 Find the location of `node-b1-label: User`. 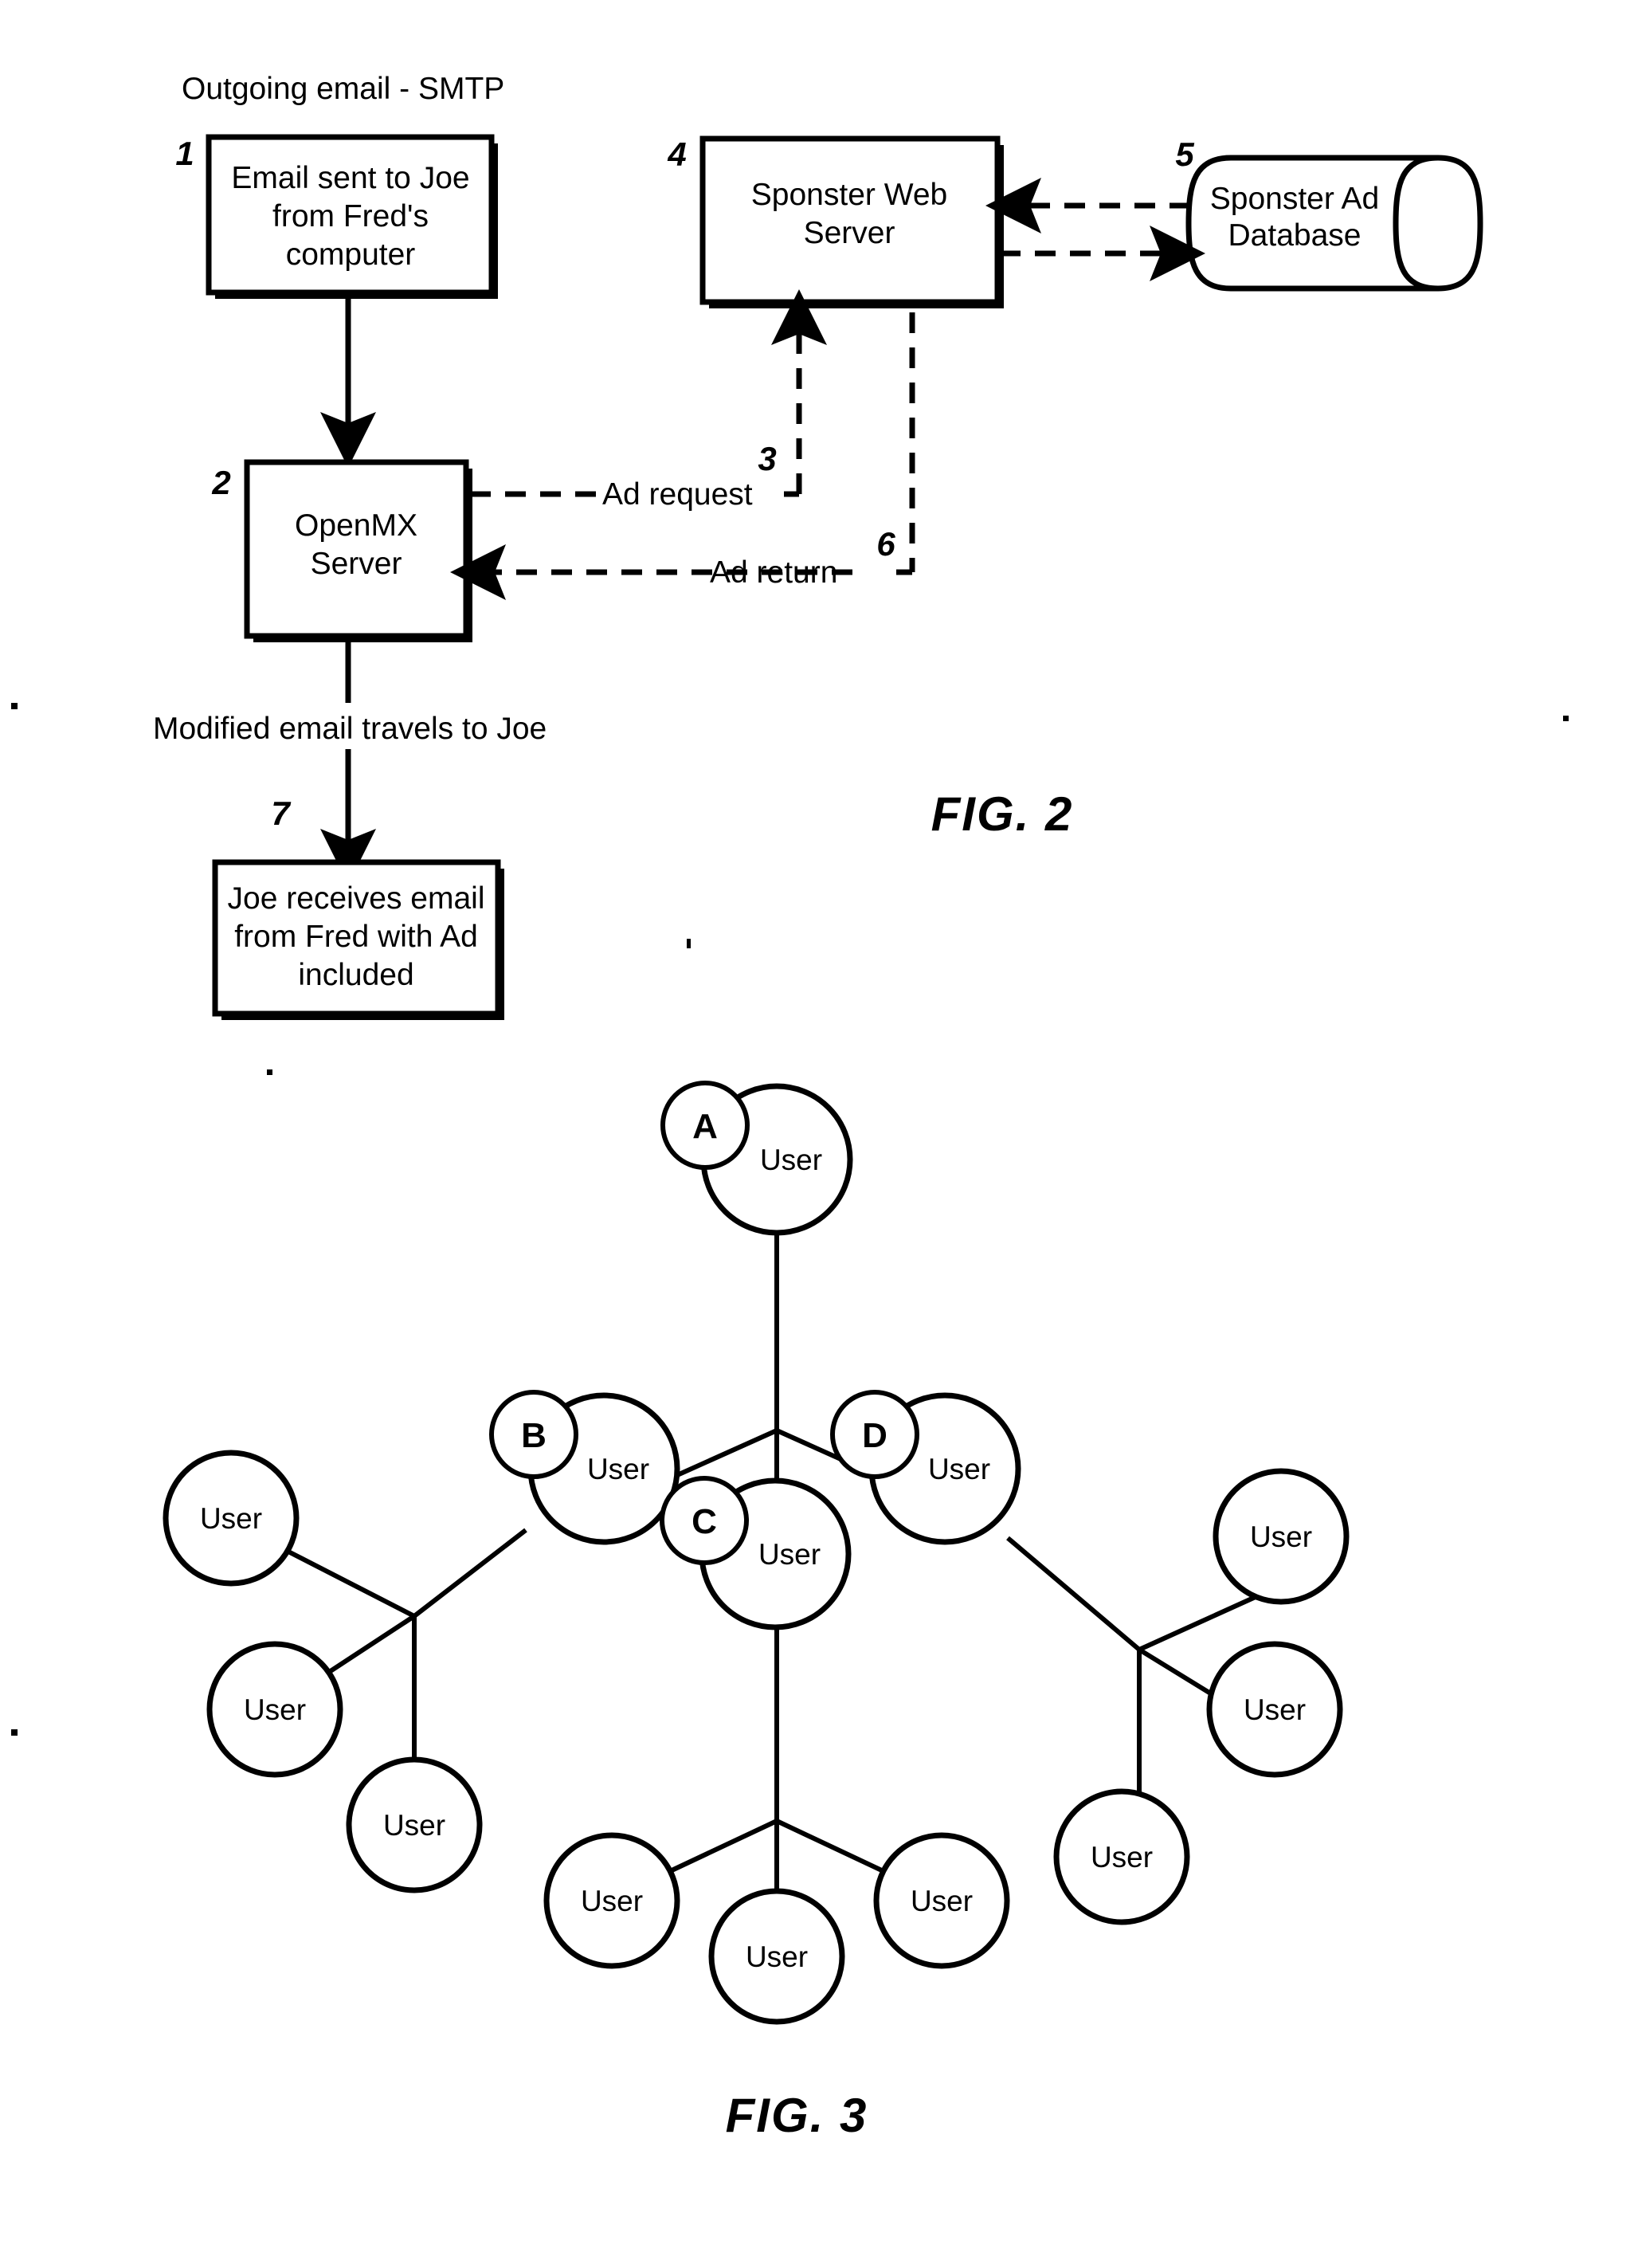

node-b1-label: User is located at coordinates (231, 1518).